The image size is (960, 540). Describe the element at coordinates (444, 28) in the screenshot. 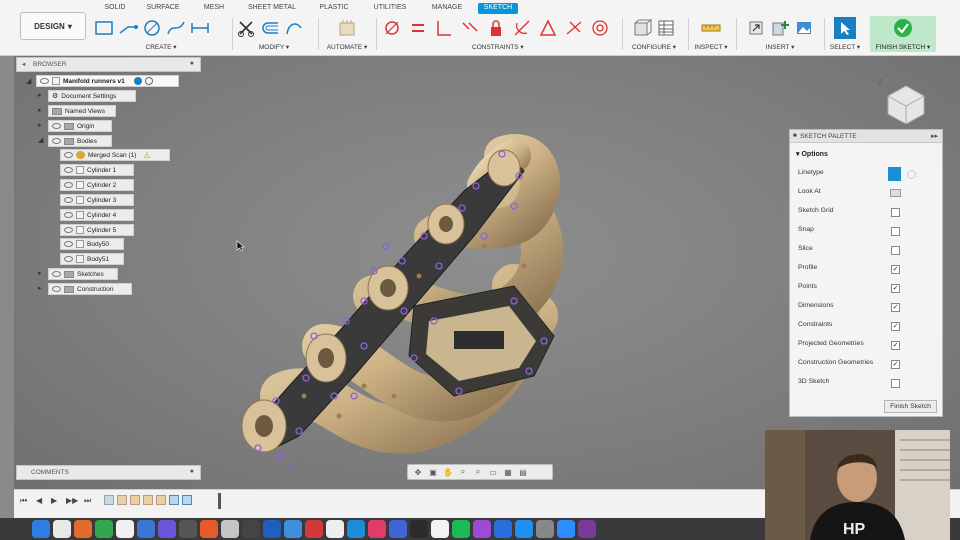

I see `horizontal-vertical-icon` at that location.